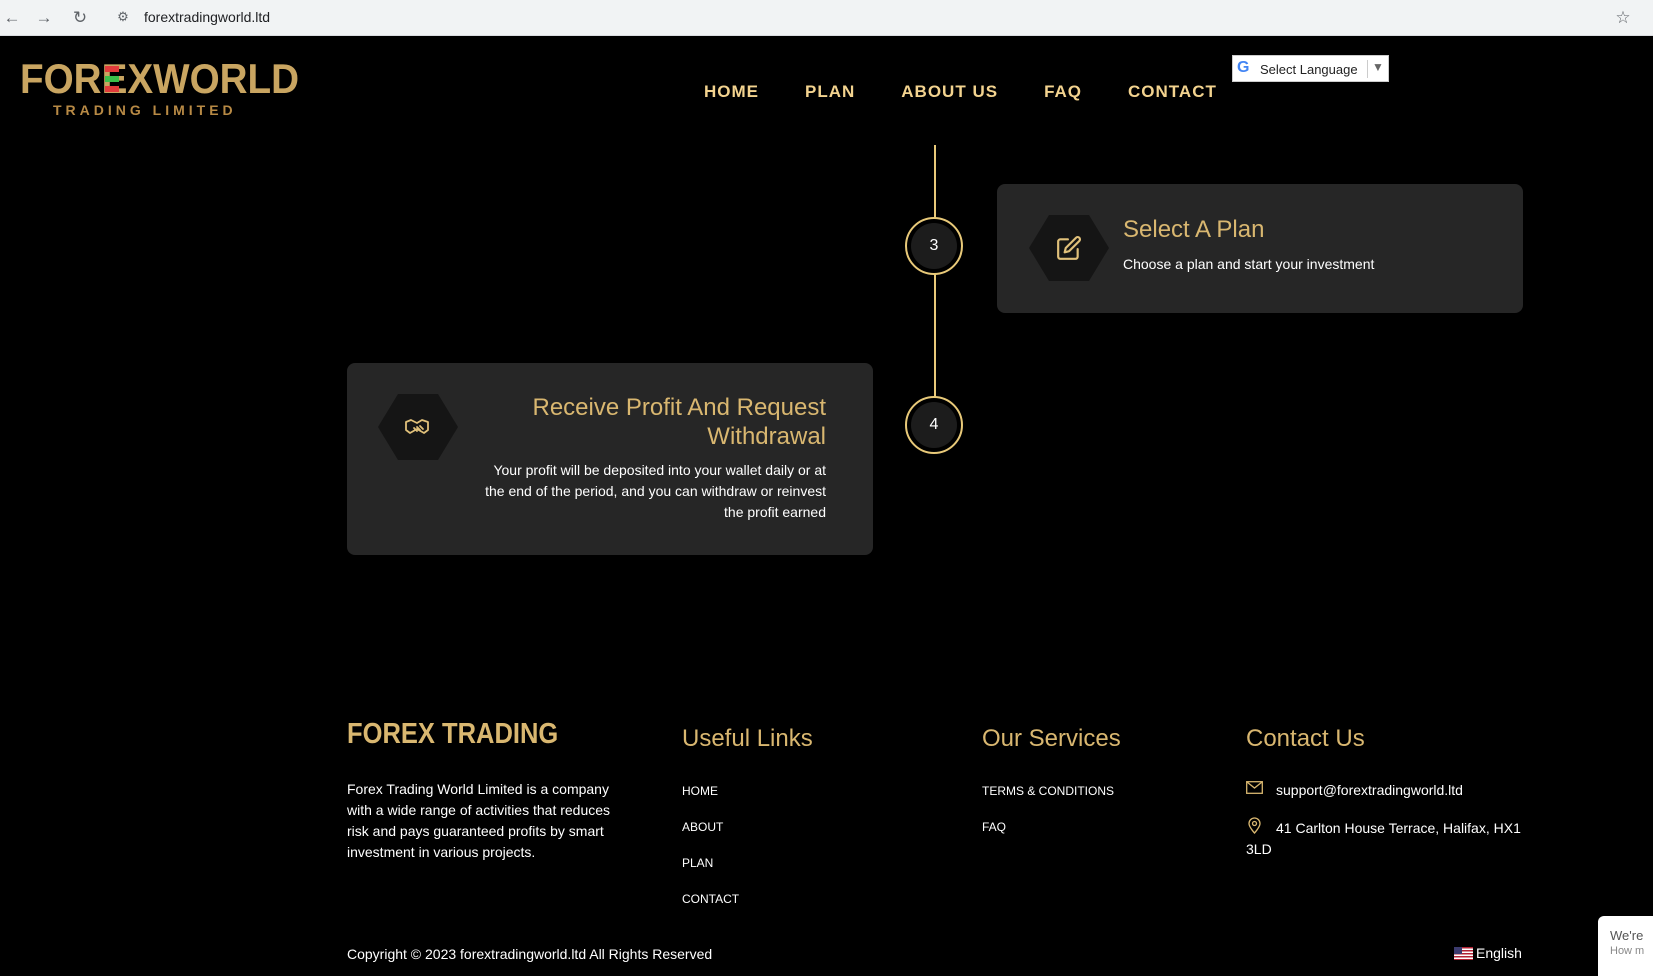 This screenshot has height=976, width=1653. I want to click on reload-icon: ↻, so click(80, 18).